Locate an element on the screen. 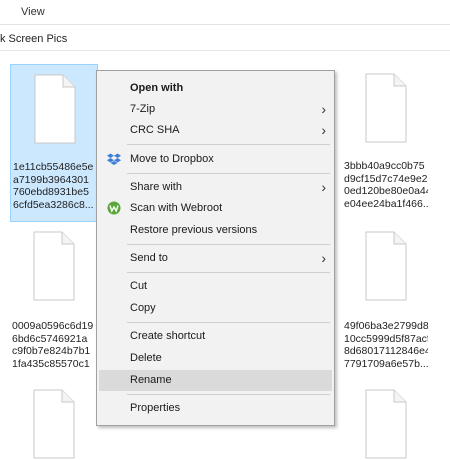  menu-item-label: Delete is located at coordinates (146, 358).